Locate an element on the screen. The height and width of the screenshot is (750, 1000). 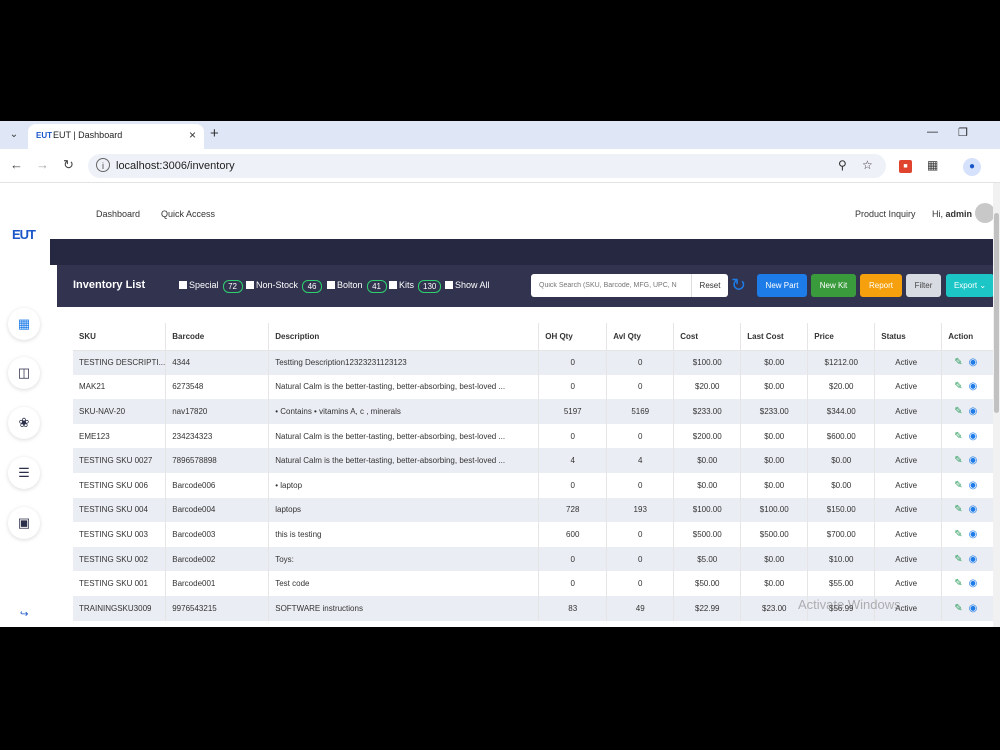
avatar is located at coordinates (985, 213).